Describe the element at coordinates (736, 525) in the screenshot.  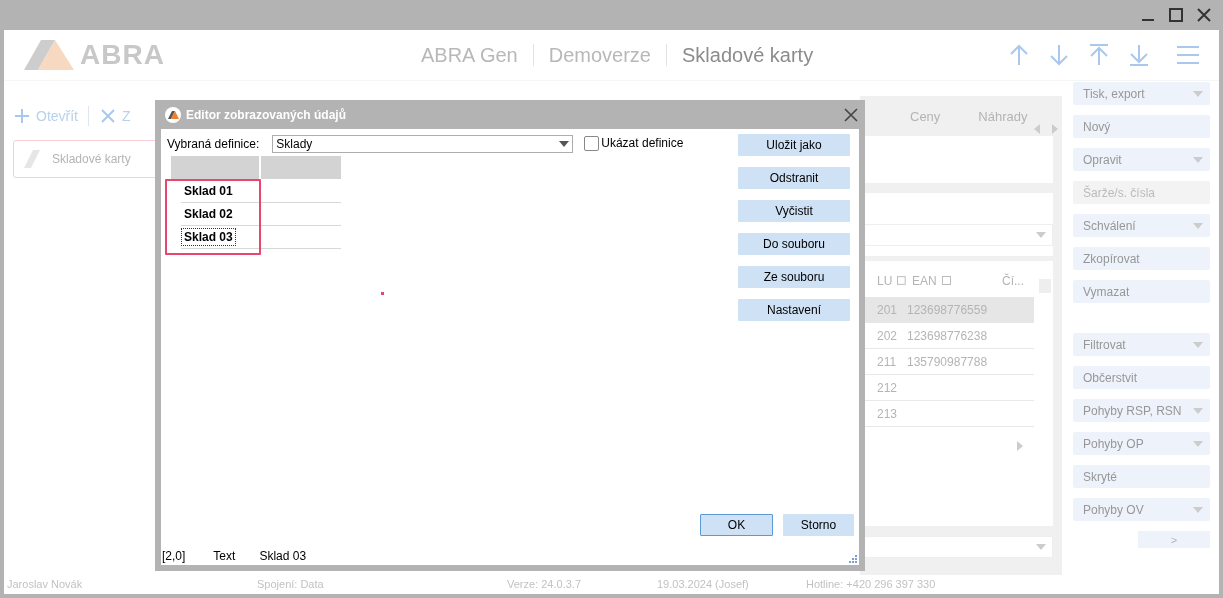
I see `ok-button: OK` at that location.